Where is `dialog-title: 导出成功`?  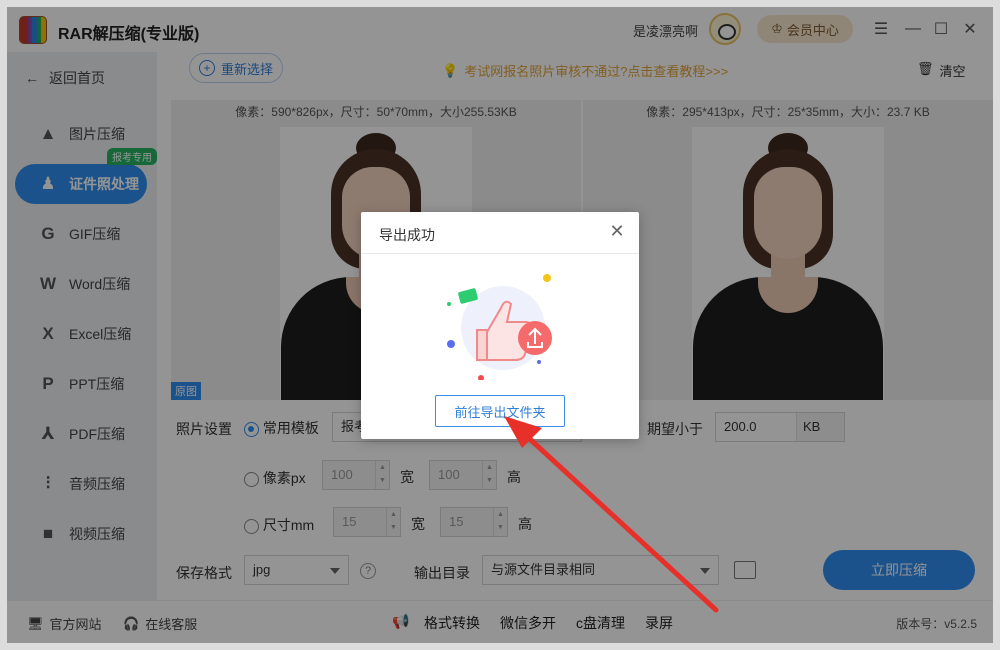
dialog-title: 导出成功 is located at coordinates (407, 235).